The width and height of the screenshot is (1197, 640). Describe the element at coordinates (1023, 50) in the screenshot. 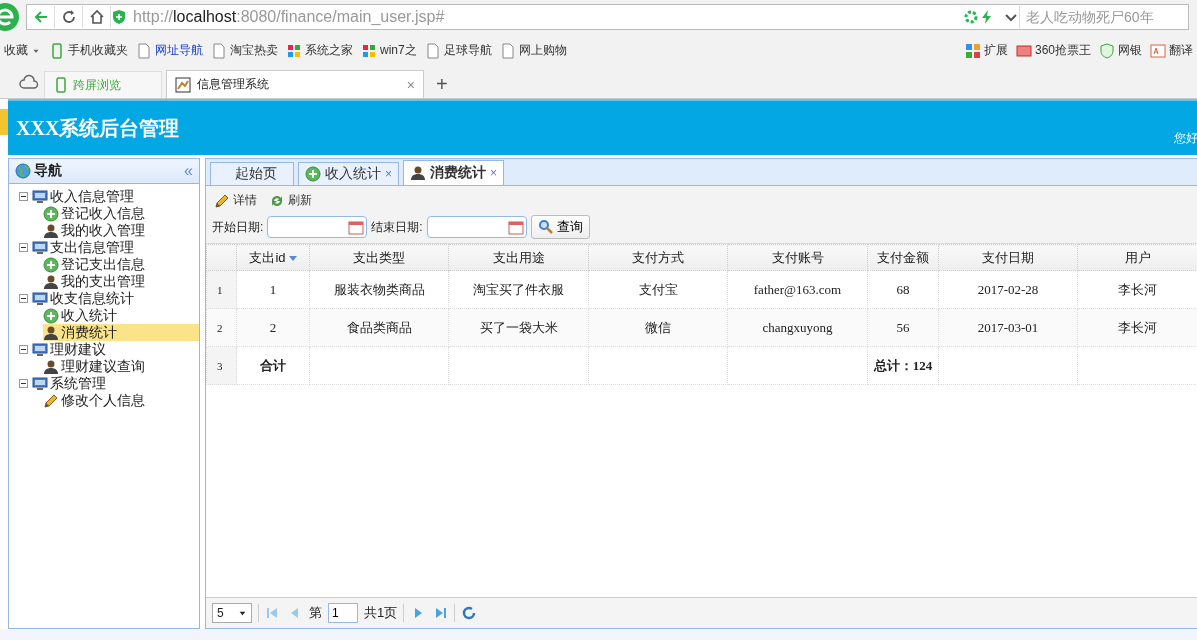

I see `ticket-icon` at that location.